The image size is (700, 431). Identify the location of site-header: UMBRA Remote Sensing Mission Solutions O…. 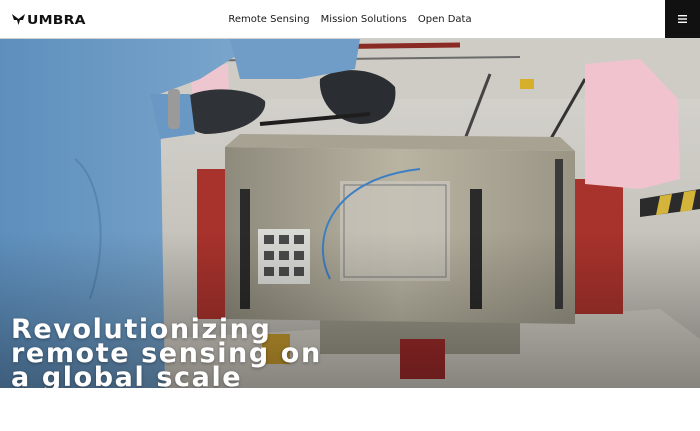
(350, 19).